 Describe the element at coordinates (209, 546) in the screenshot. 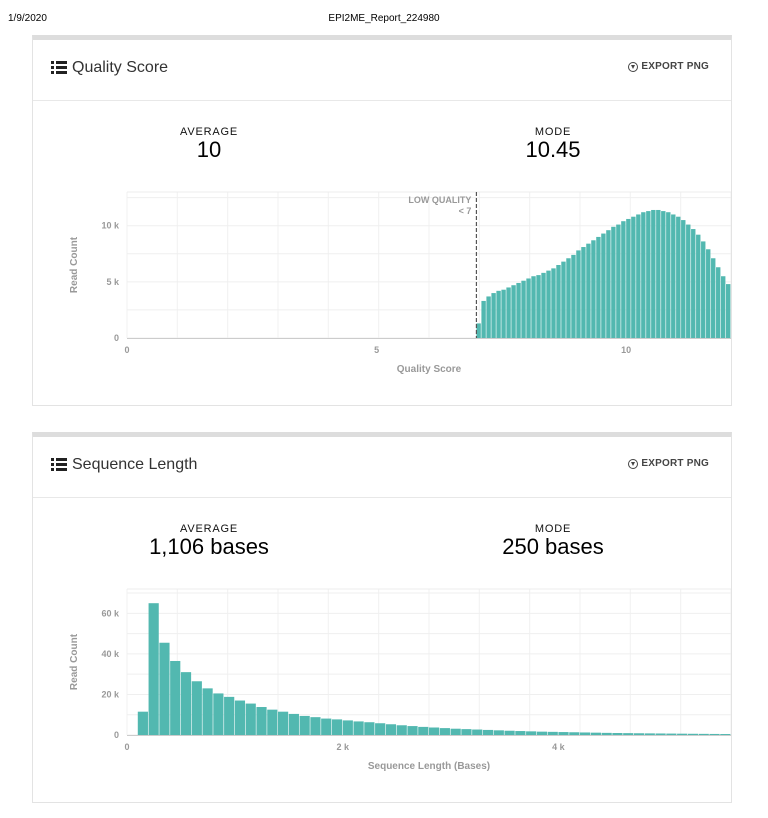

I see `stat-value: 1,106 bases` at that location.